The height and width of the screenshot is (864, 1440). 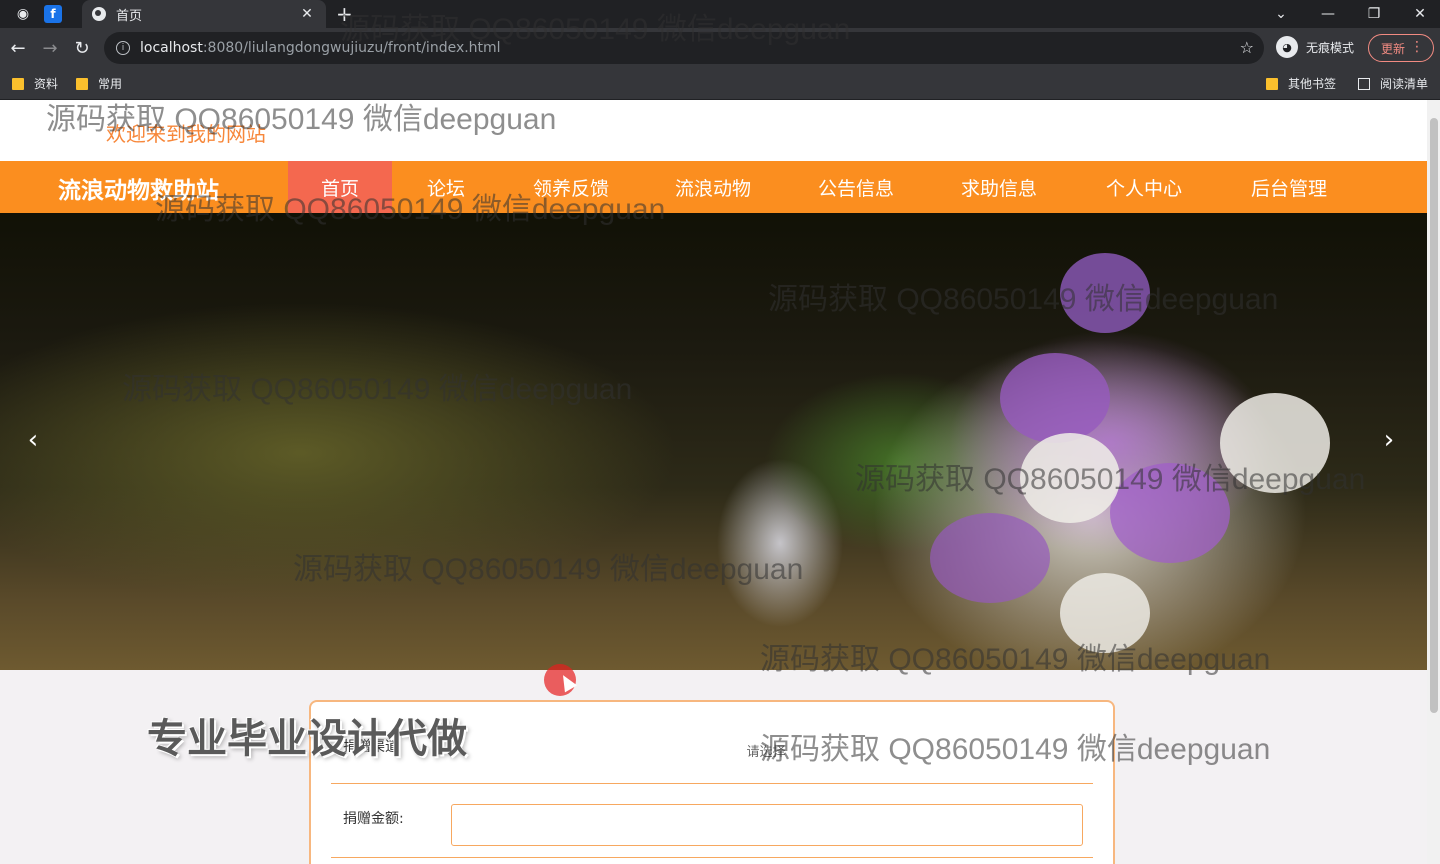 What do you see at coordinates (53, 14) in the screenshot?
I see `extension-icon: f` at bounding box center [53, 14].